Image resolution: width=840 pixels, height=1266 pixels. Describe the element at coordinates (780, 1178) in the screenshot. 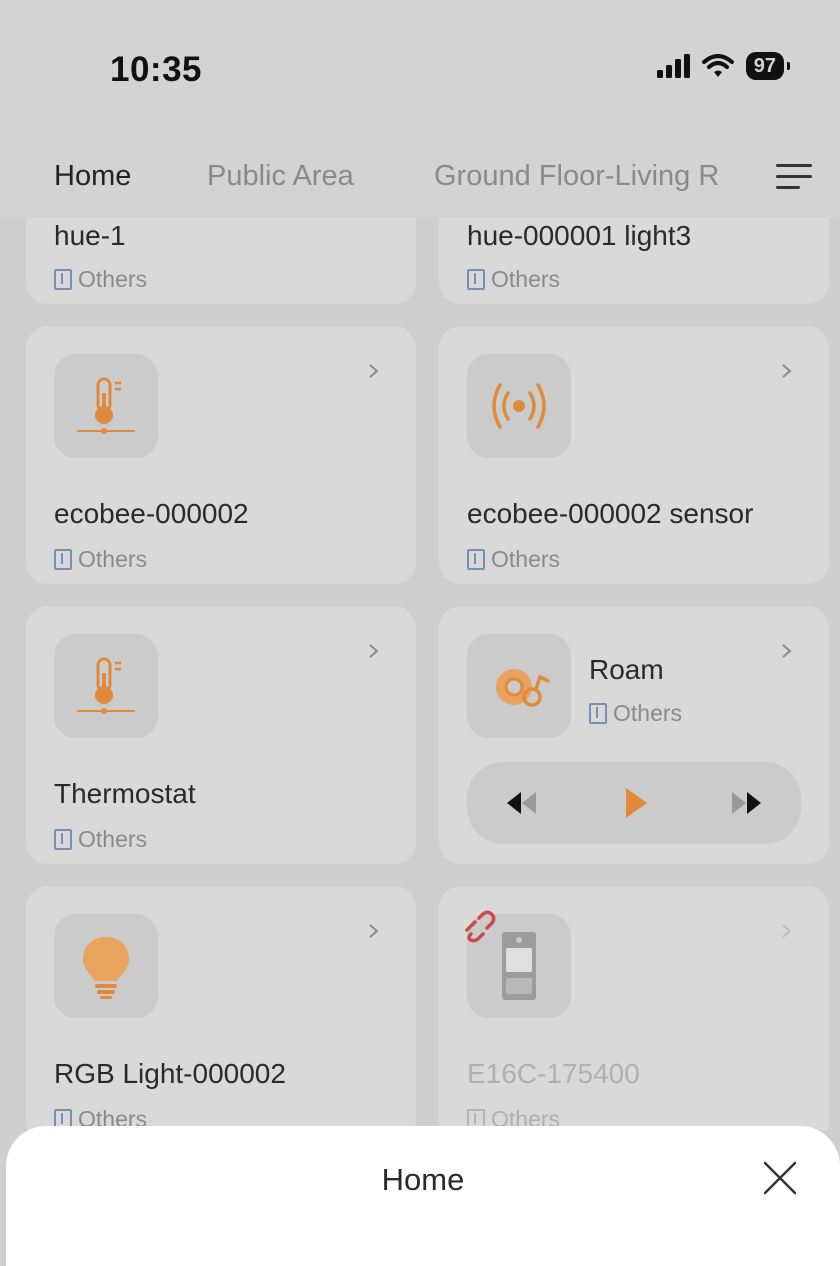

I see `close-icon` at that location.